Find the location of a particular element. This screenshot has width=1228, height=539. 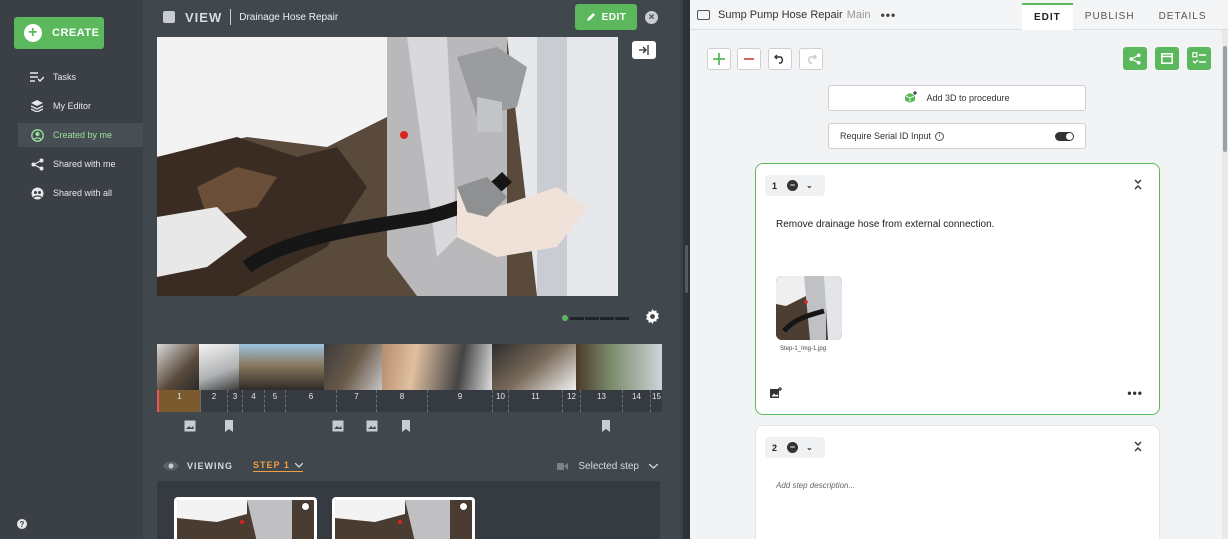

preview-button is located at coordinates (1167, 58).